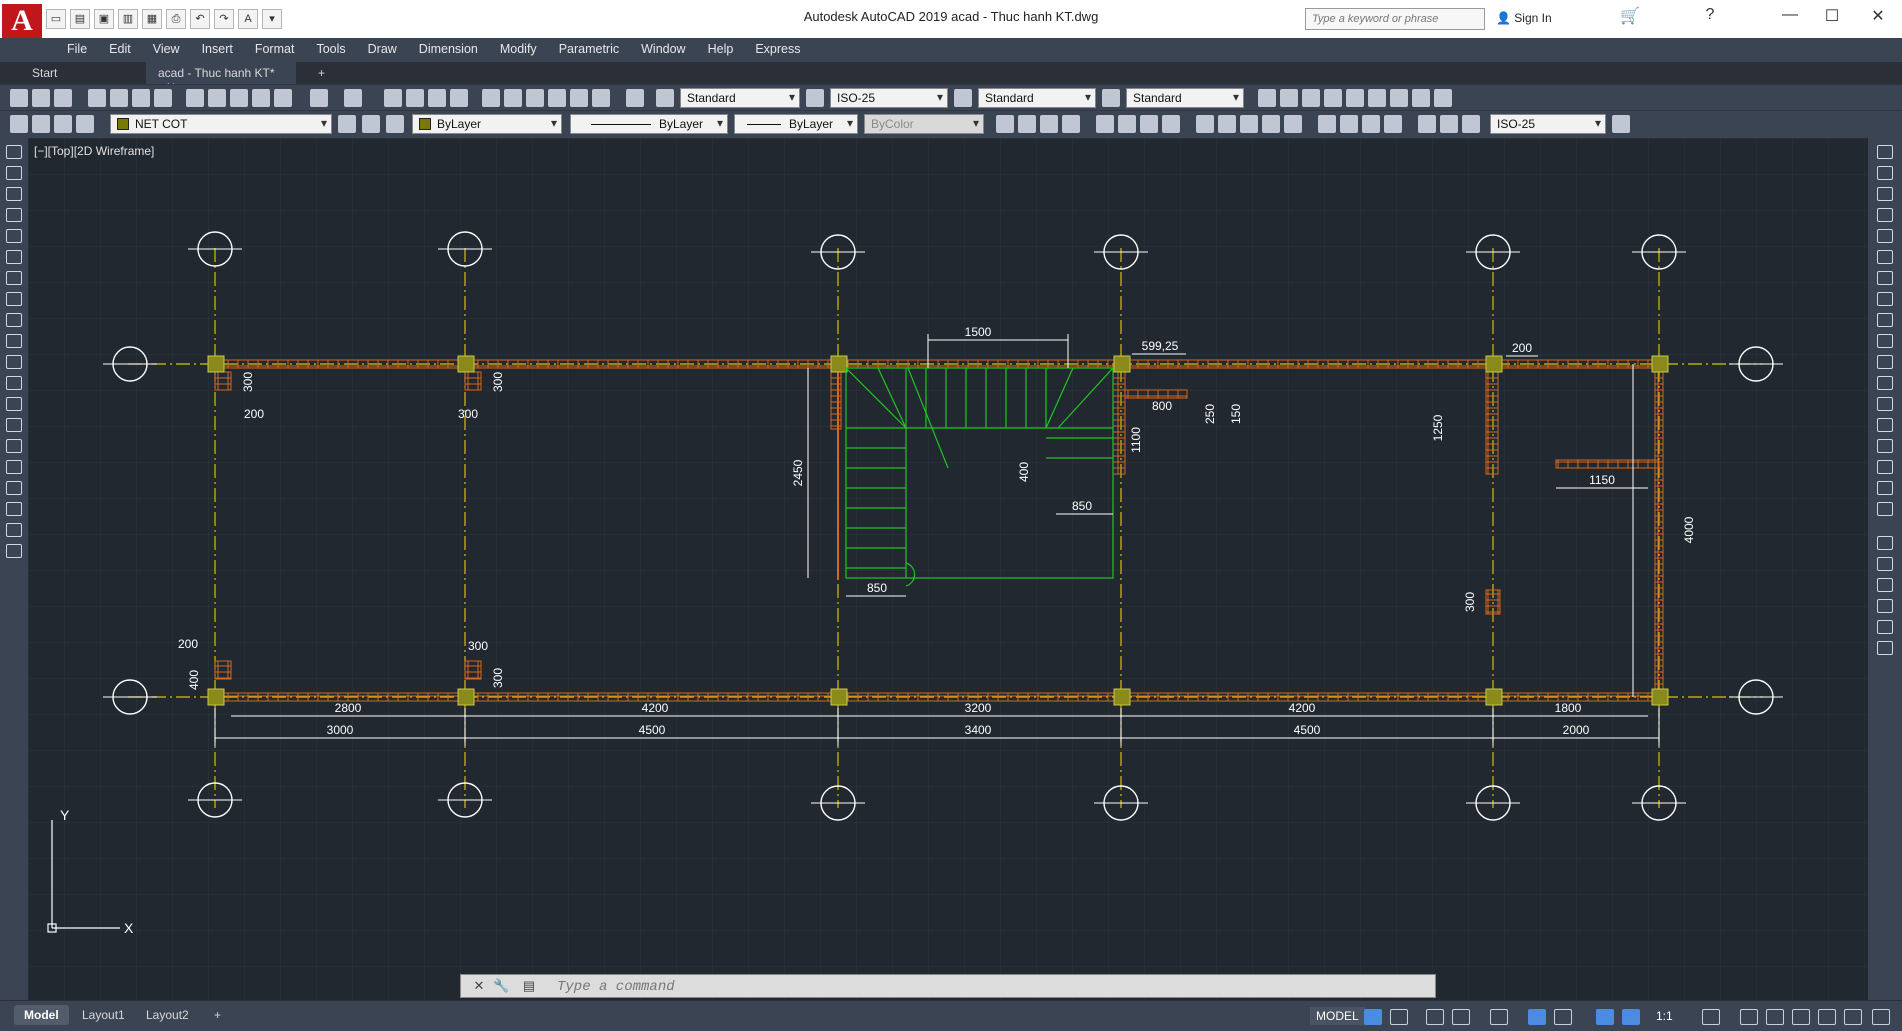 The height and width of the screenshot is (1031, 1902). Describe the element at coordinates (1105, 124) in the screenshot. I see `radius-dim-icon` at that location.